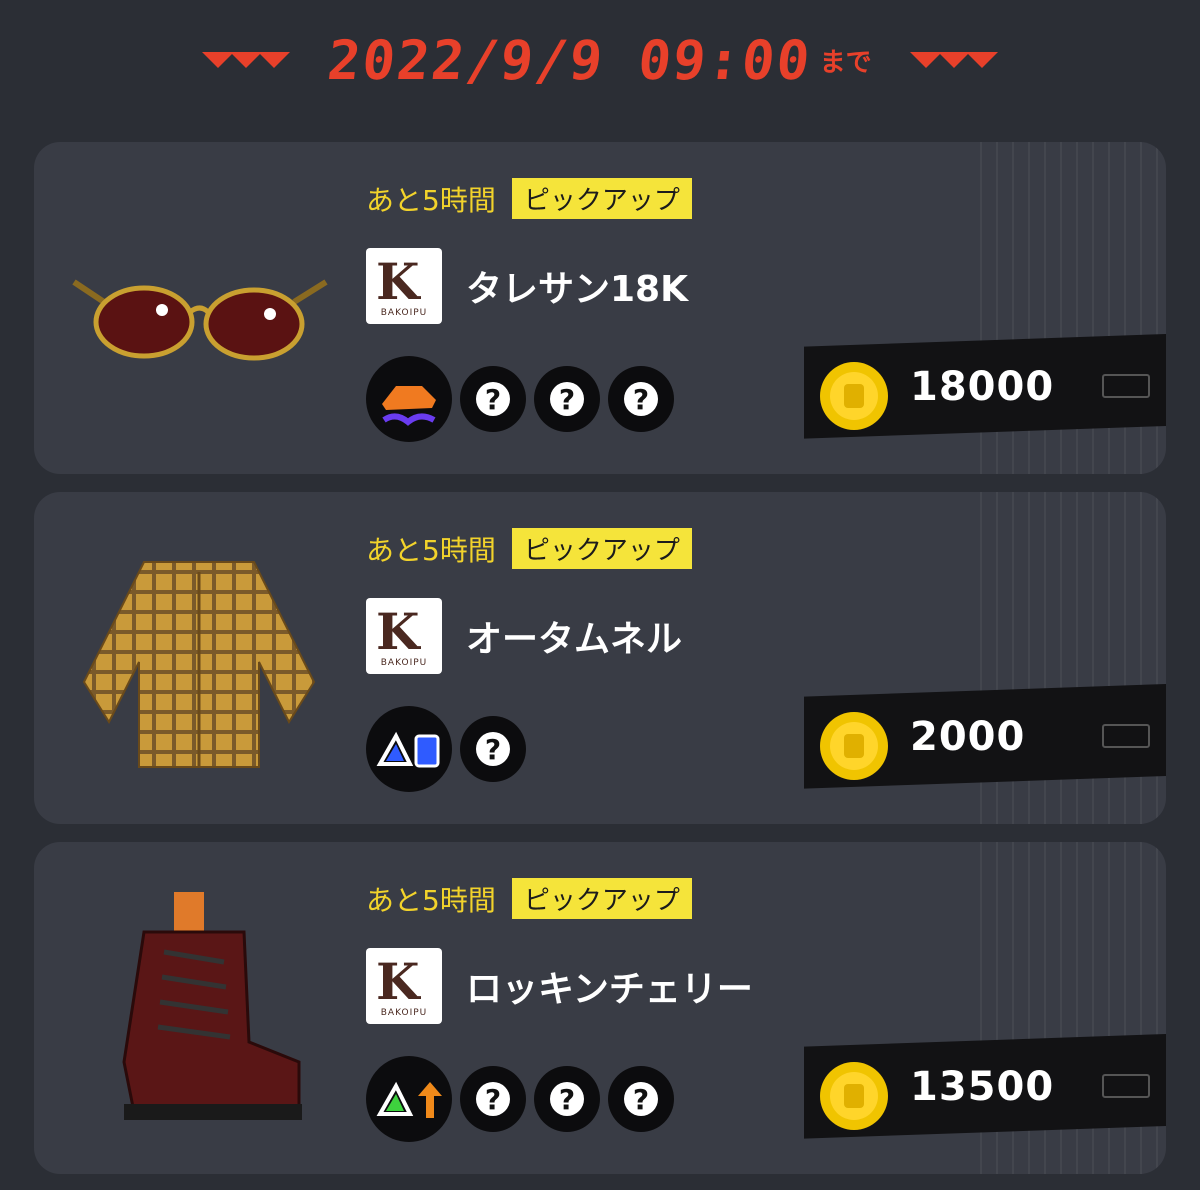 This screenshot has width=1200, height=1190. Describe the element at coordinates (982, 1087) in the screenshot. I see `price: 13500` at that location.